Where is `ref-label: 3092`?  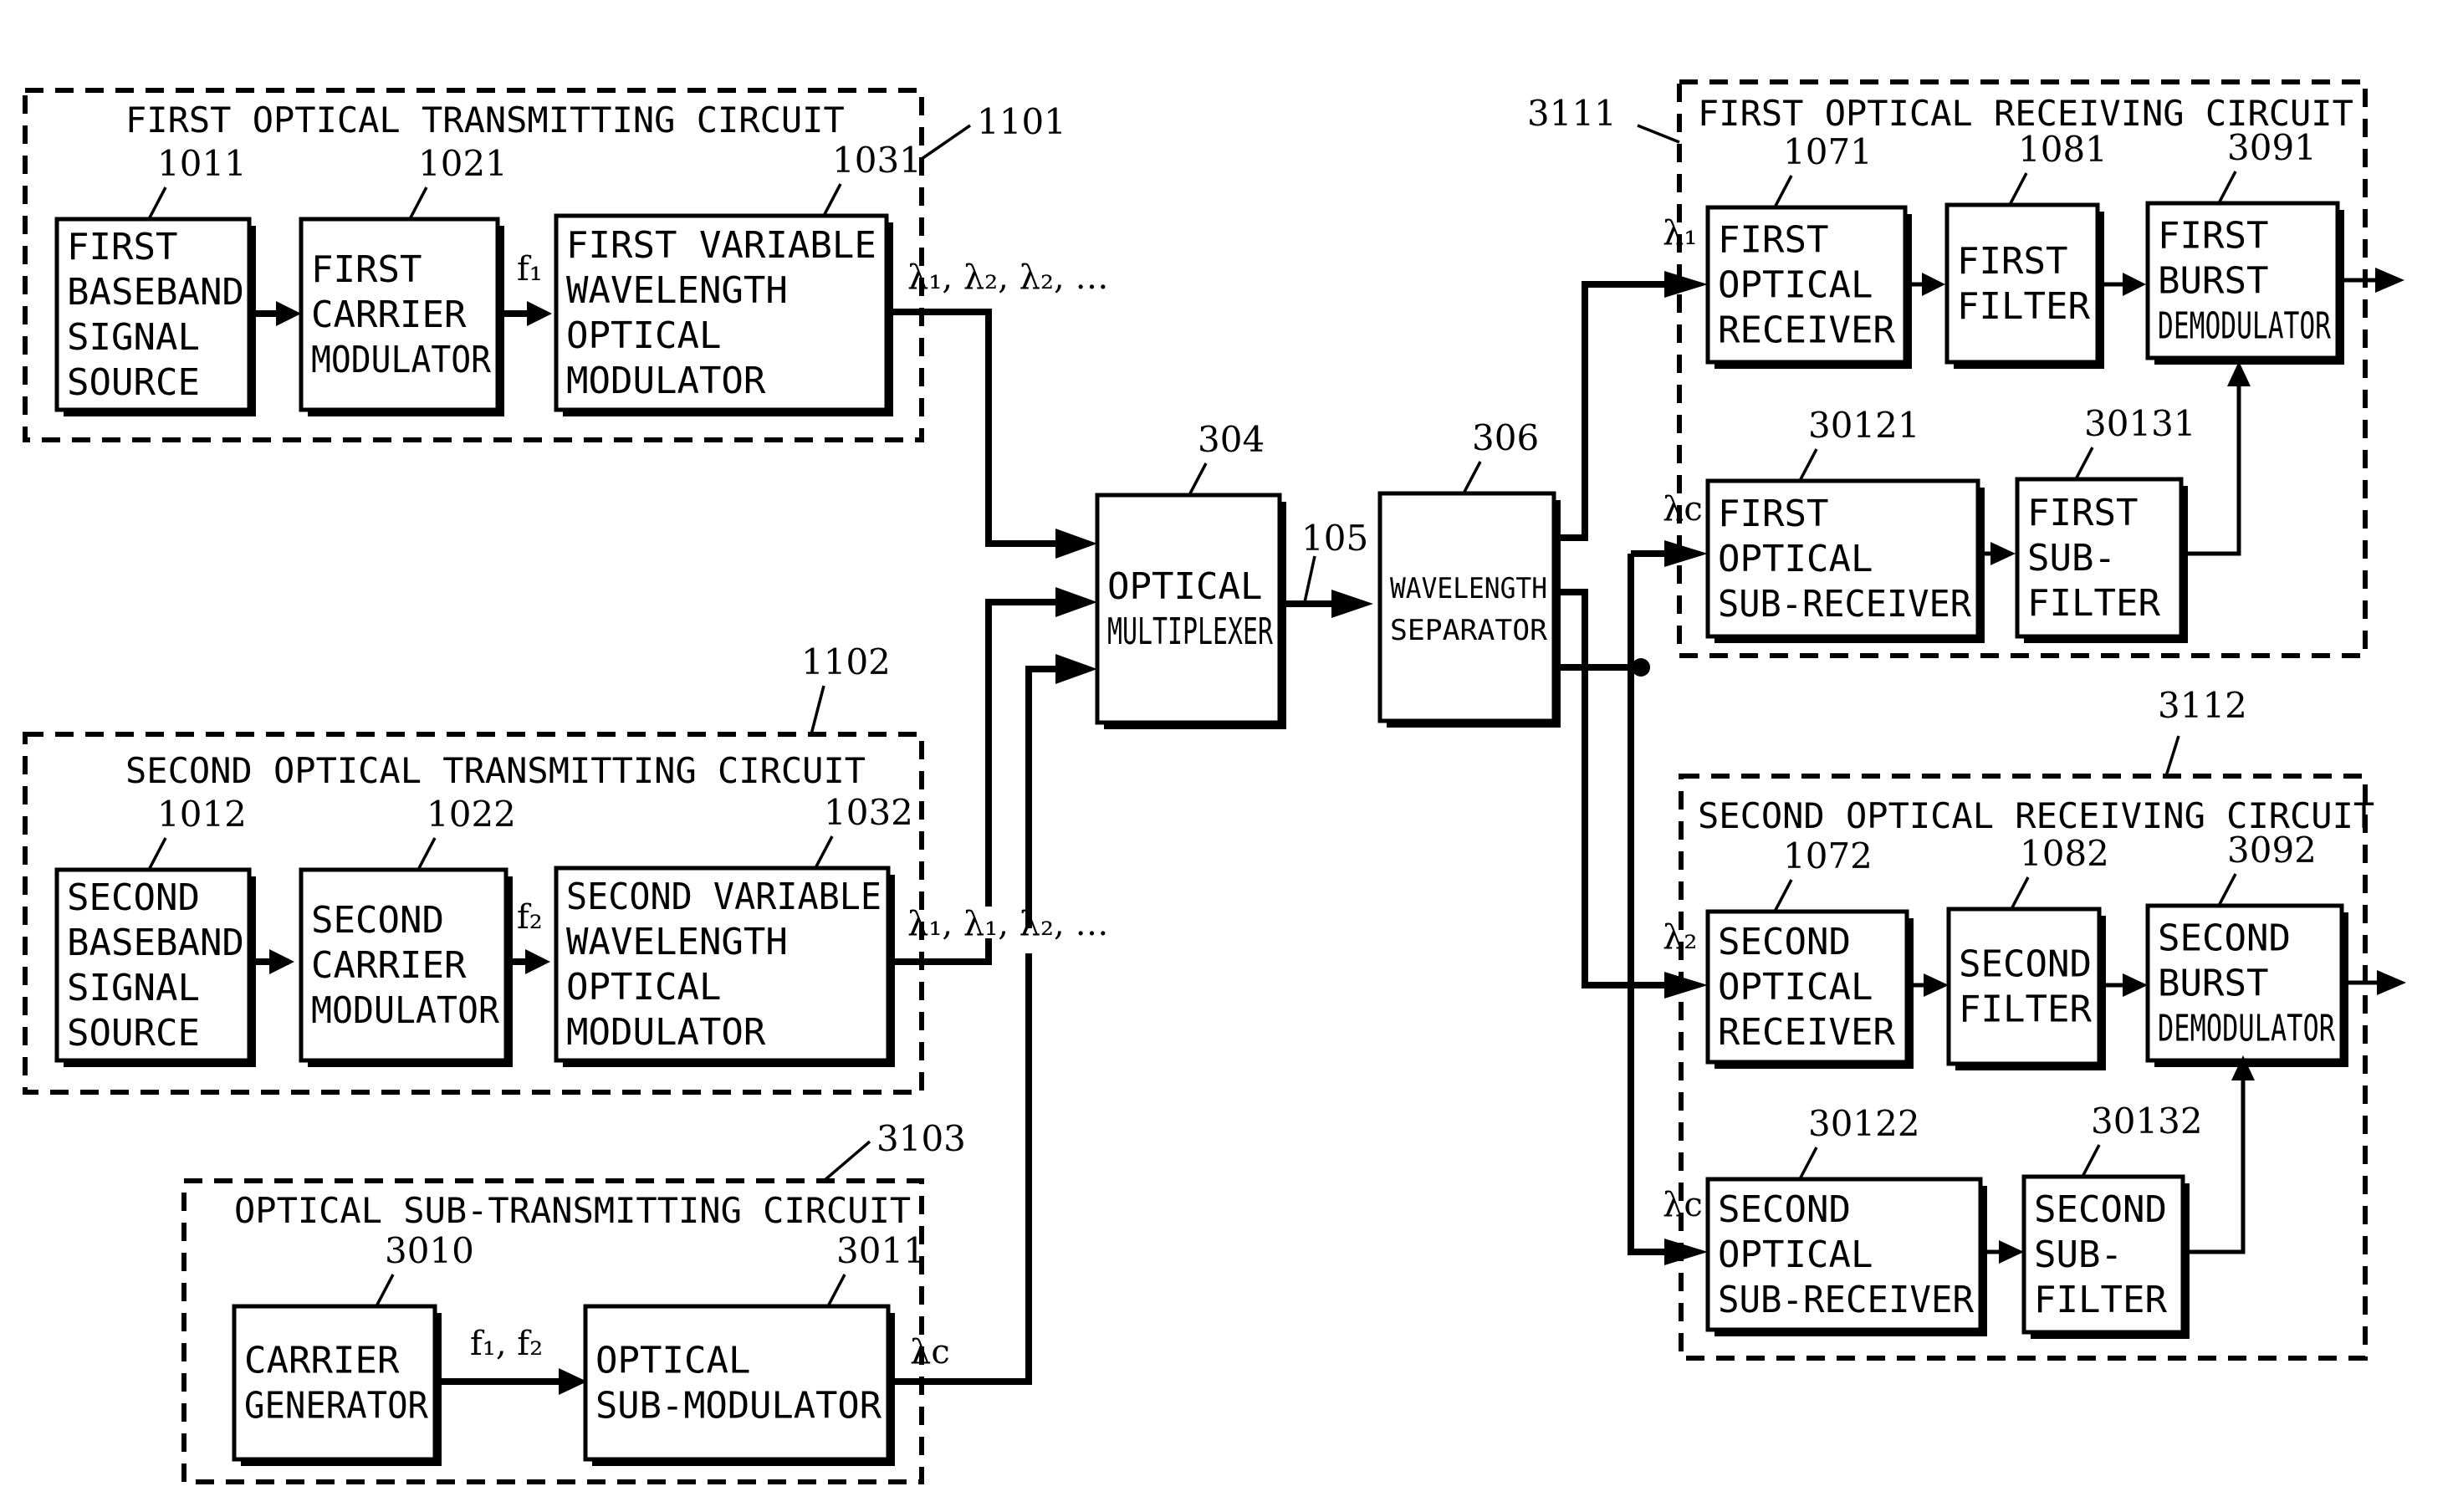
ref-label: 3092 is located at coordinates (2272, 850).